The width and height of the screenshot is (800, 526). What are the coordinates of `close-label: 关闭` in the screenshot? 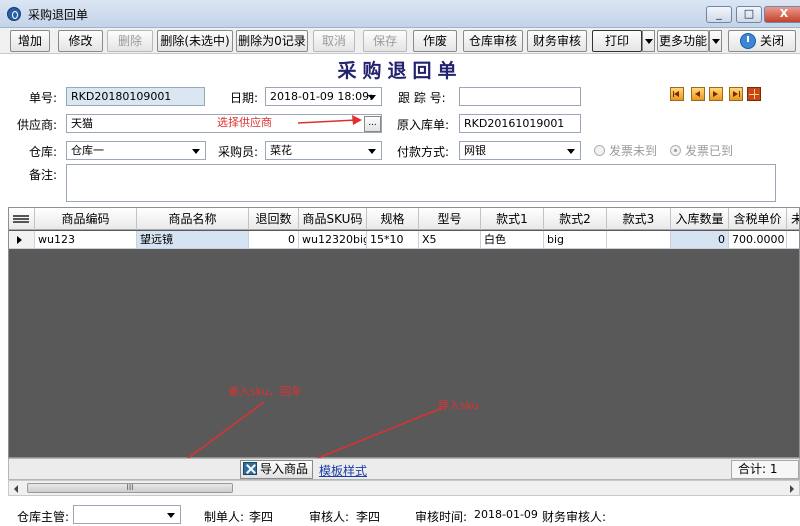 It's located at (771, 41).